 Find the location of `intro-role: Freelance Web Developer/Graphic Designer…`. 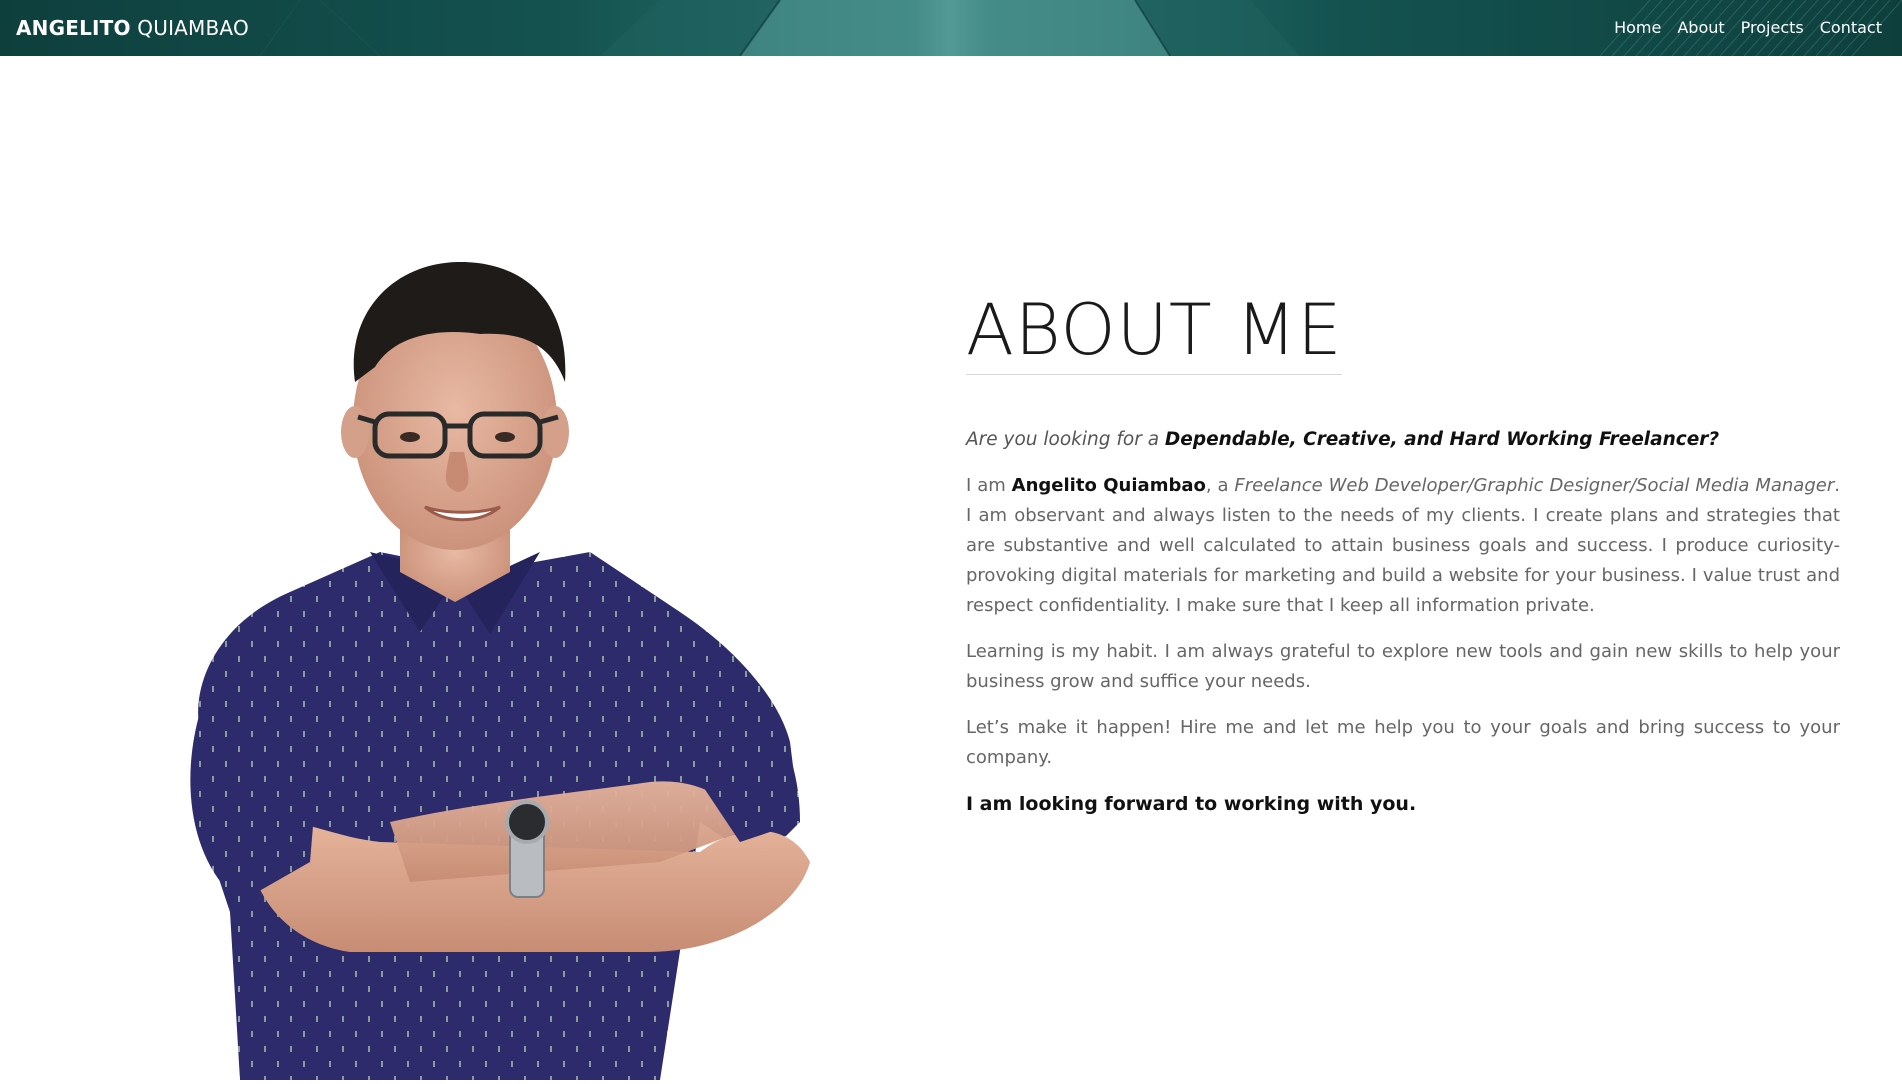

intro-role: Freelance Web Developer/Graphic Designer… is located at coordinates (1534, 485).